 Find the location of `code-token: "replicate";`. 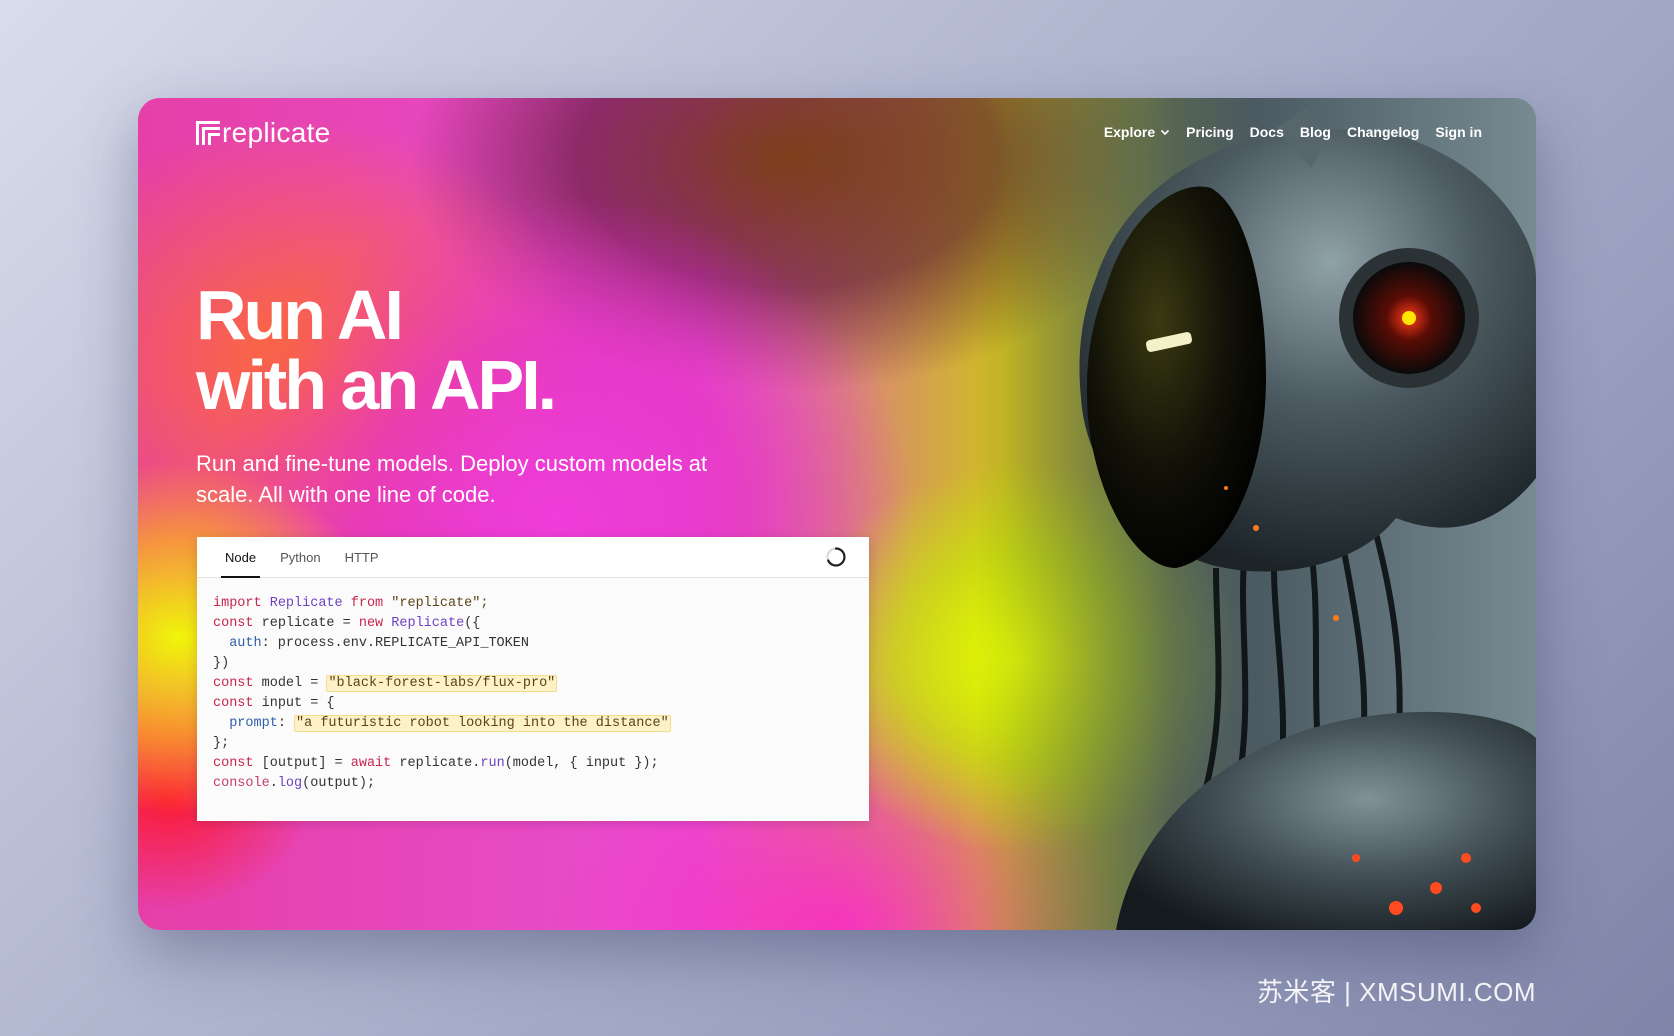

code-token: "replicate"; is located at coordinates (440, 603).